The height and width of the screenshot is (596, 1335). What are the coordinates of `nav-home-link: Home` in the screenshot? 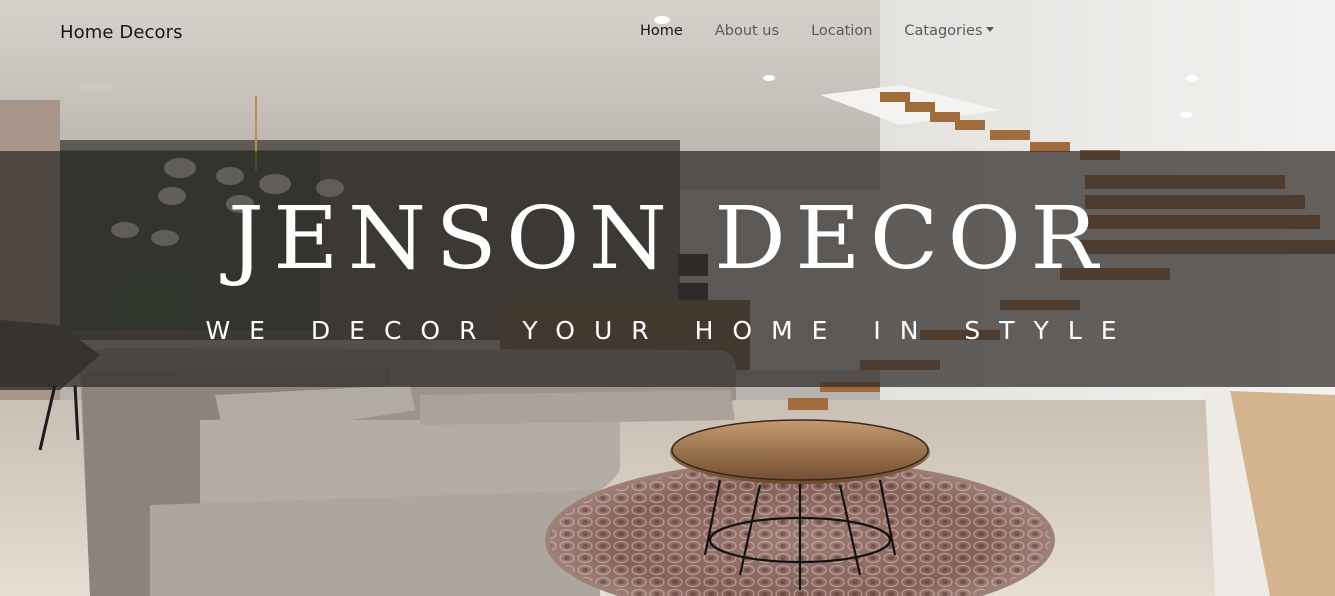 It's located at (661, 31).